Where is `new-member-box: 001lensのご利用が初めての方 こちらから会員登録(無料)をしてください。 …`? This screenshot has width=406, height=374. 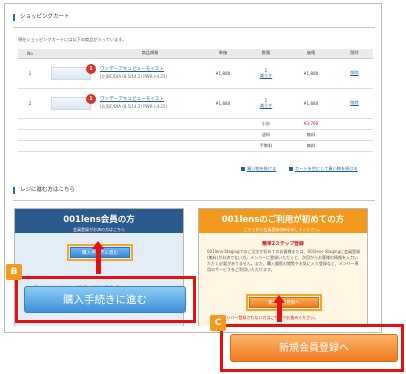
new-member-box: 001lensのご利用が初めての方 こちらから会員登録(無料)をしてください。 … is located at coordinates (283, 267).